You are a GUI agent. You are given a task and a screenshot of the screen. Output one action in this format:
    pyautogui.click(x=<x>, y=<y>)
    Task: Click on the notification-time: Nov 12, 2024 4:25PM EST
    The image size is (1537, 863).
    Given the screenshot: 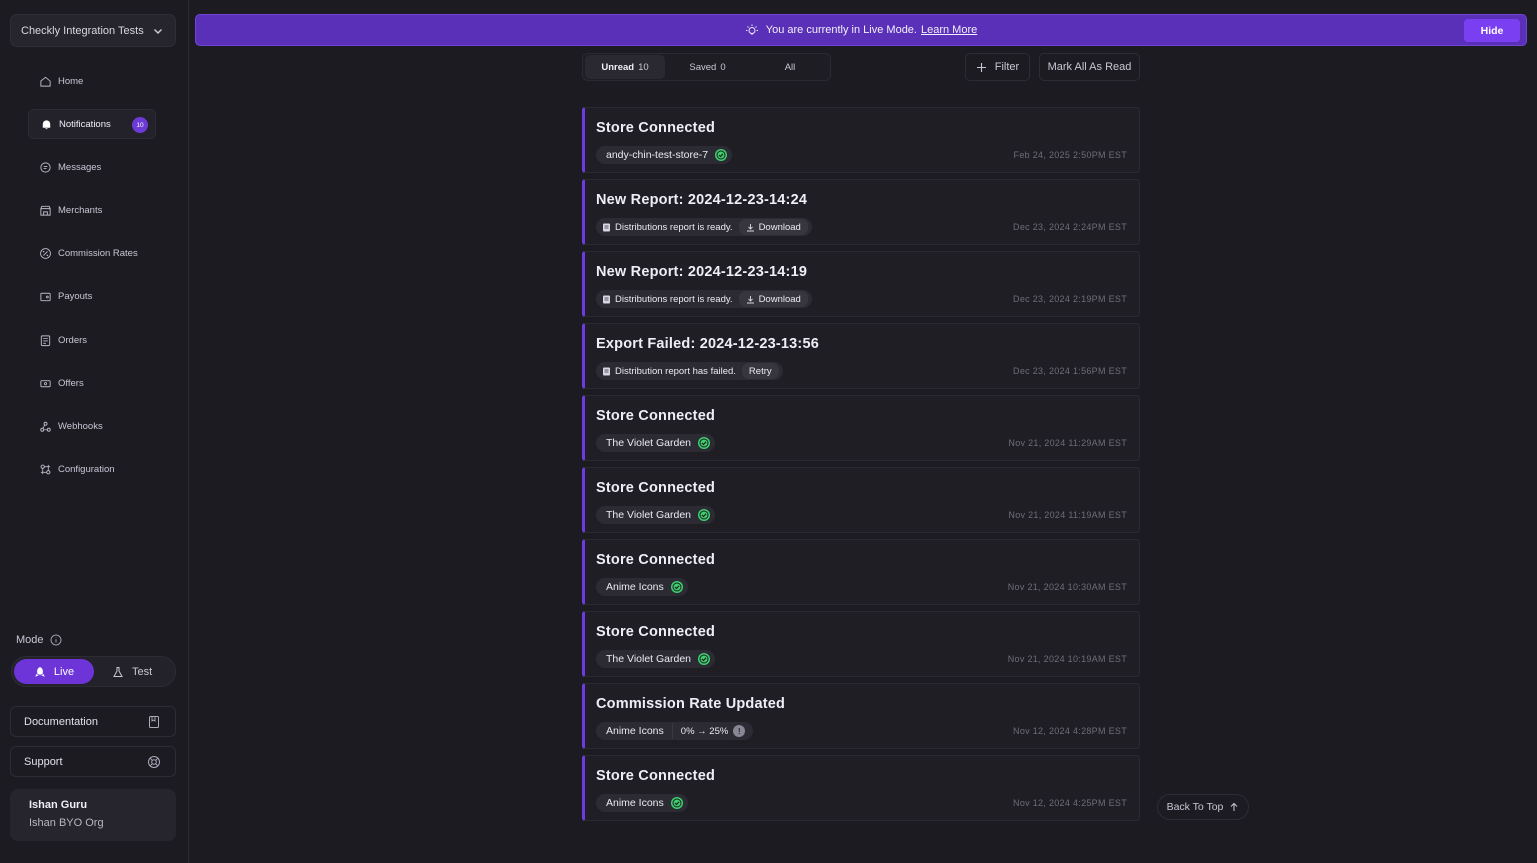 What is the action you would take?
    pyautogui.click(x=1070, y=803)
    